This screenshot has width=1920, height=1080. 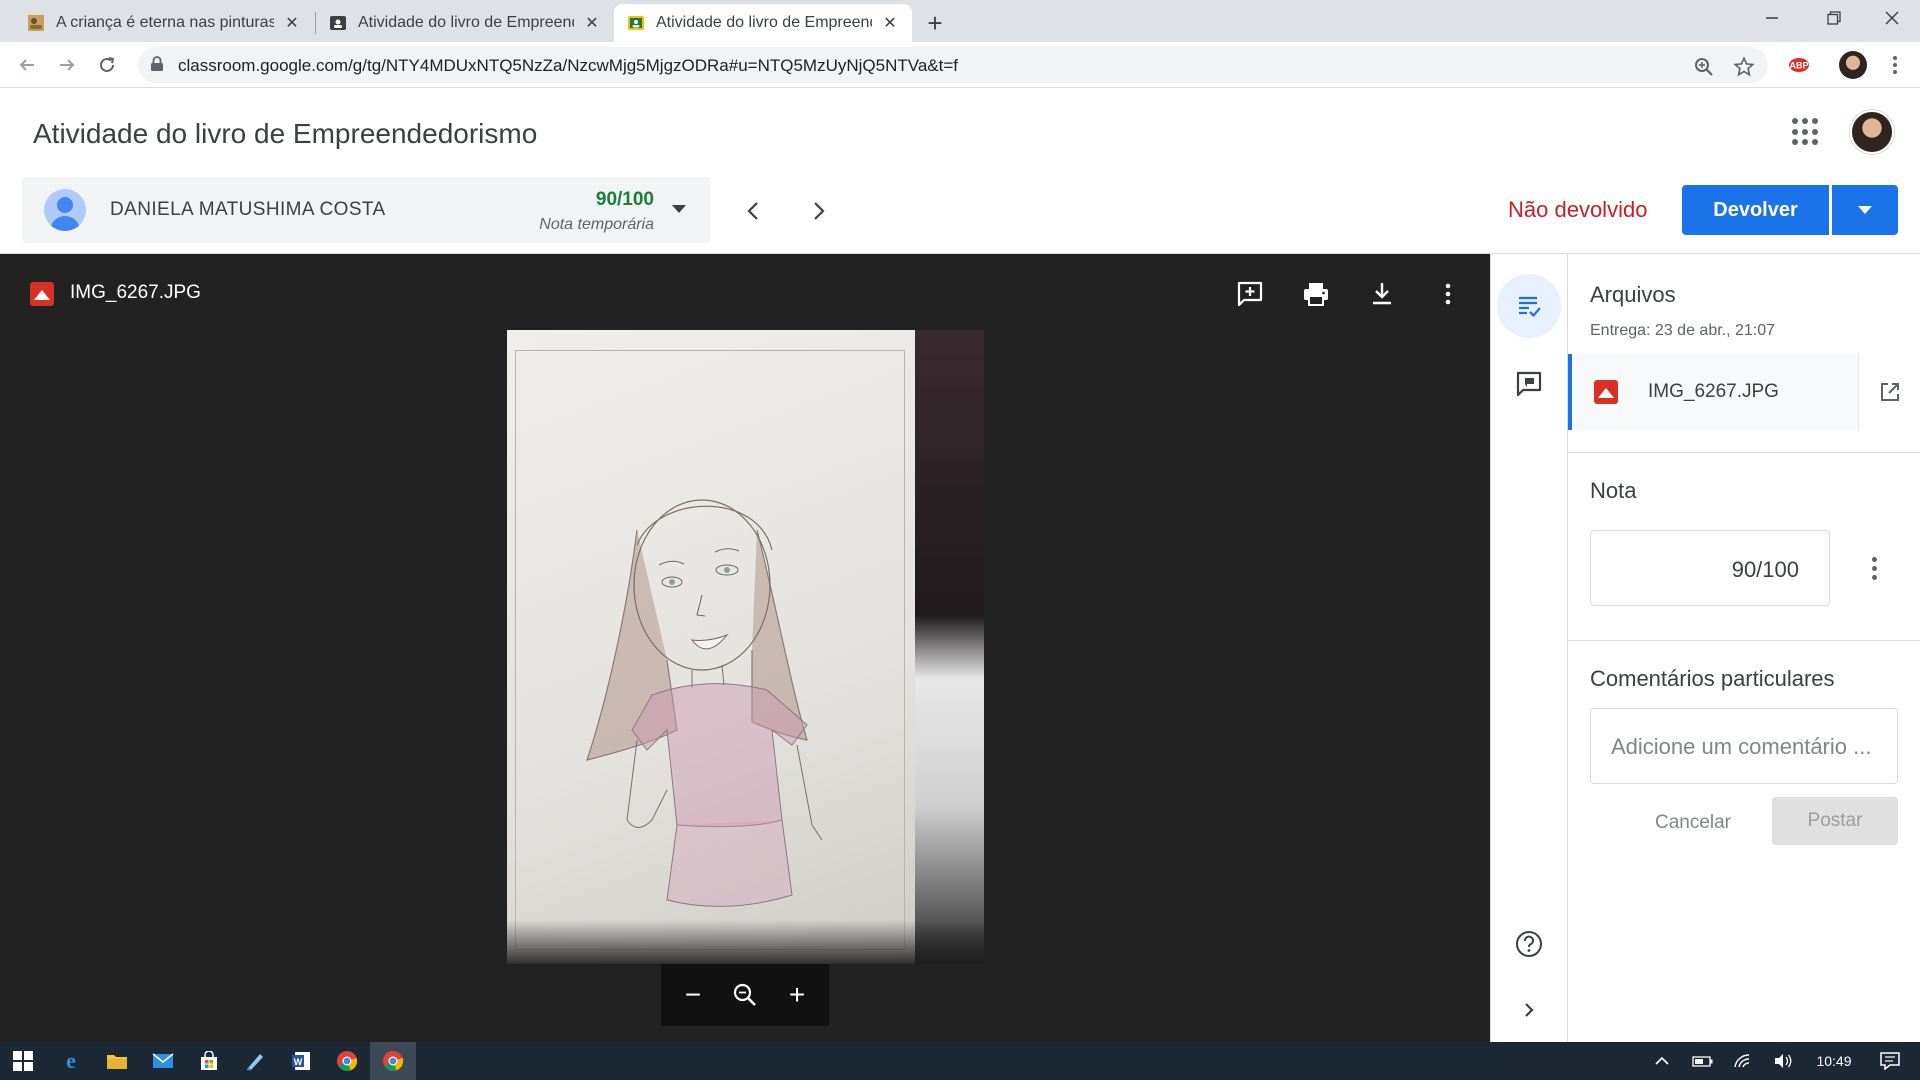 I want to click on svg-text: W, so click(x=298, y=1062).